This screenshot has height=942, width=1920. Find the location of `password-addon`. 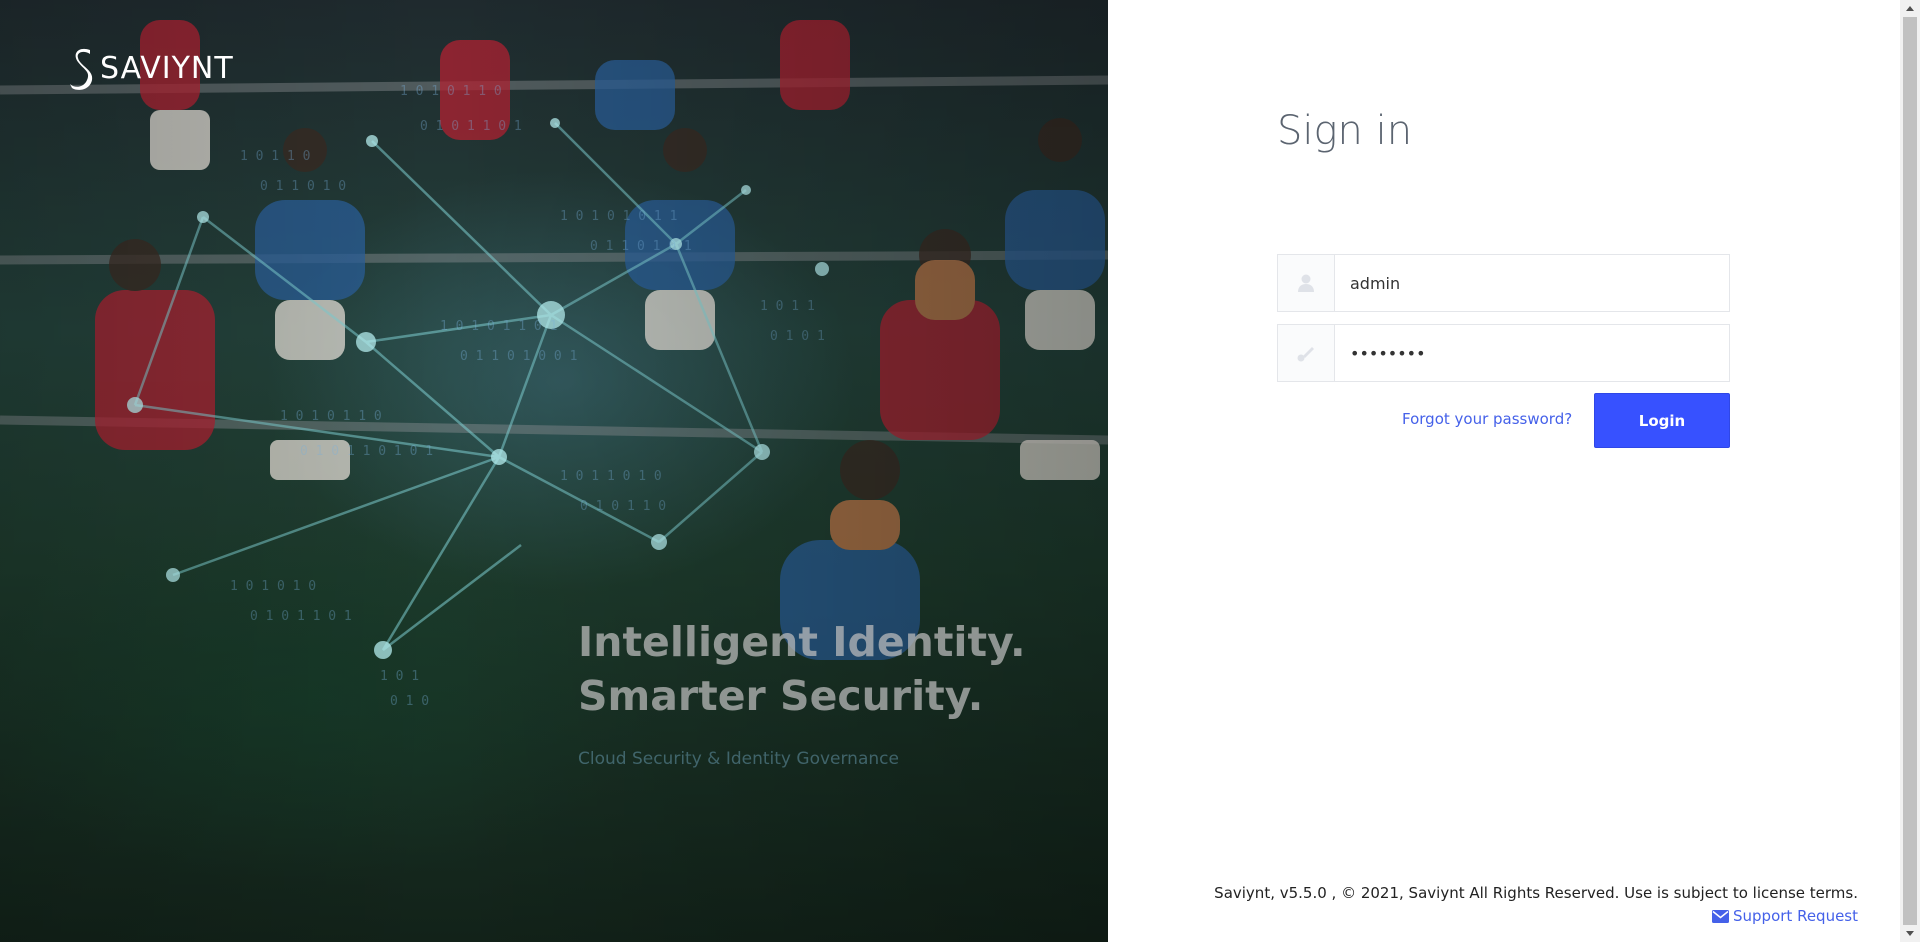

password-addon is located at coordinates (1306, 353).